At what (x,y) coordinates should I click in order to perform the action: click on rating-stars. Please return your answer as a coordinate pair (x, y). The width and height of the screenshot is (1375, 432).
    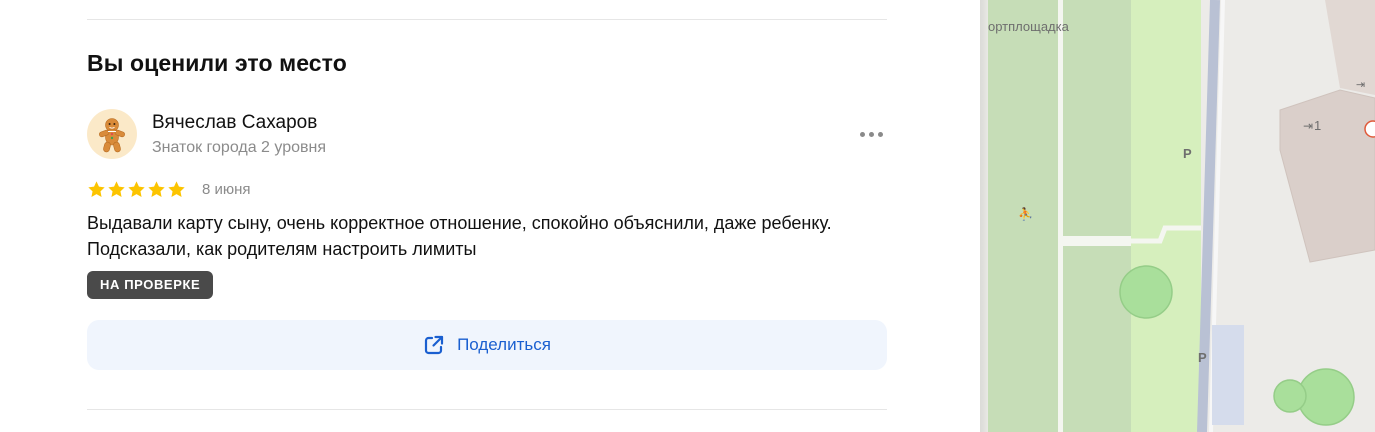
    Looking at the image, I should click on (136, 190).